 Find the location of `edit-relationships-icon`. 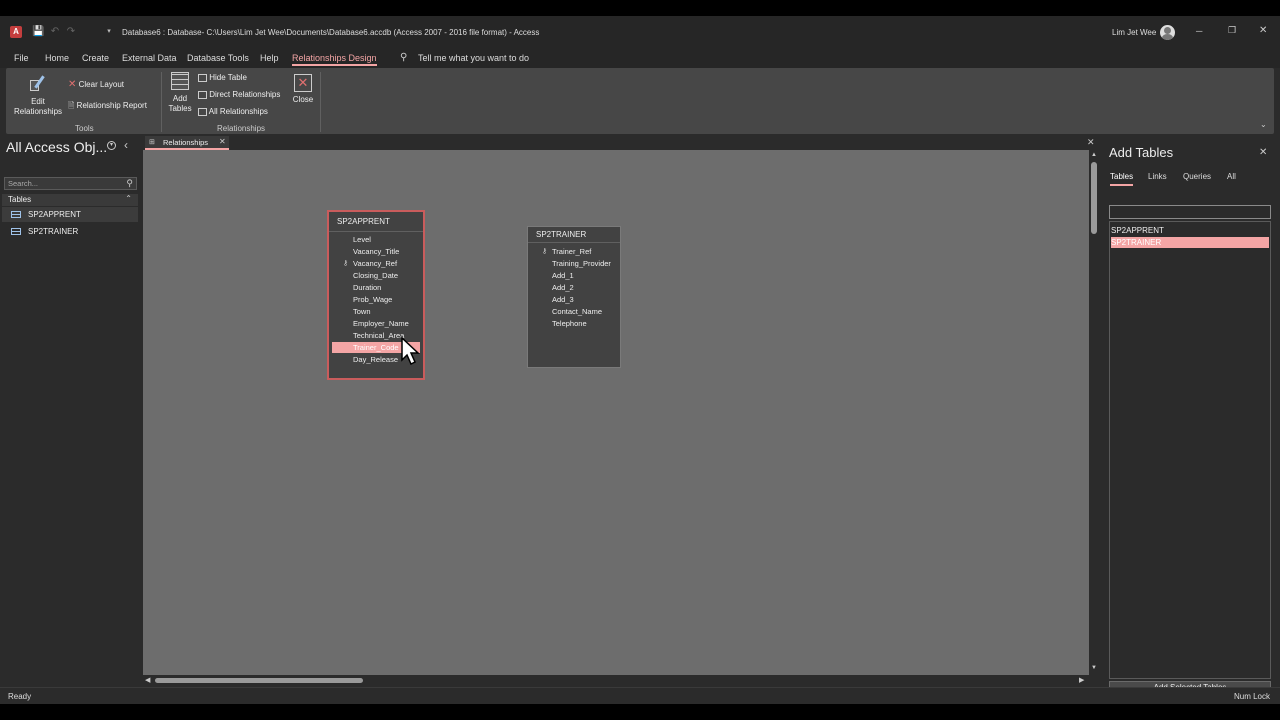

edit-relationships-icon is located at coordinates (38, 84).